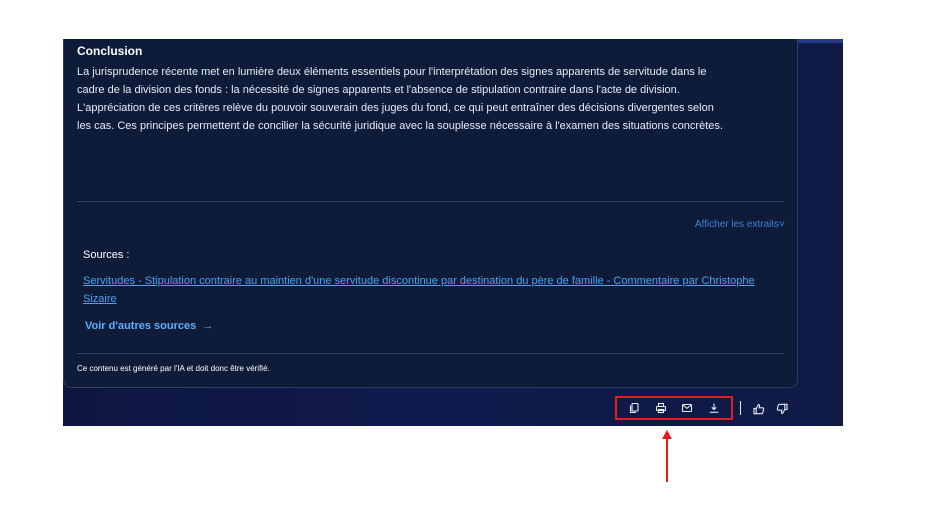 The height and width of the screenshot is (513, 925). I want to click on conclusion-title: Conclusion, so click(110, 51).